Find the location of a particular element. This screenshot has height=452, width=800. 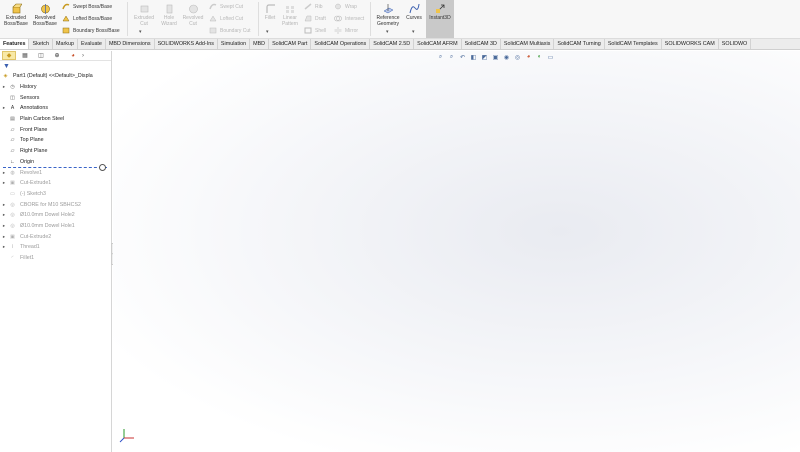

curves-button: Curves is located at coordinates (414, 12).